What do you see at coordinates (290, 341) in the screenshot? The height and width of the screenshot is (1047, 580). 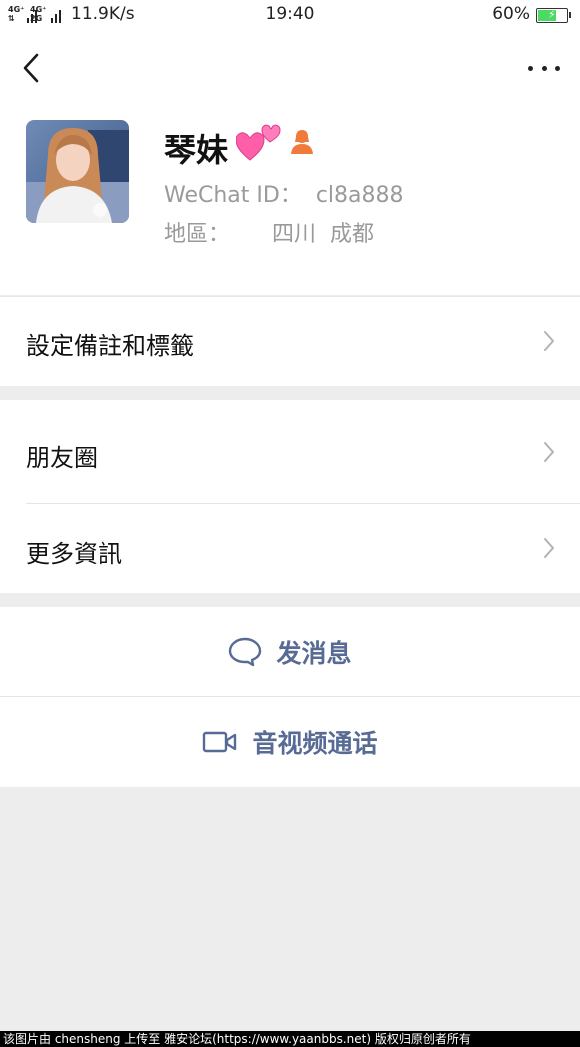 I see `remark-tags-row: 設定備註和標籤` at bounding box center [290, 341].